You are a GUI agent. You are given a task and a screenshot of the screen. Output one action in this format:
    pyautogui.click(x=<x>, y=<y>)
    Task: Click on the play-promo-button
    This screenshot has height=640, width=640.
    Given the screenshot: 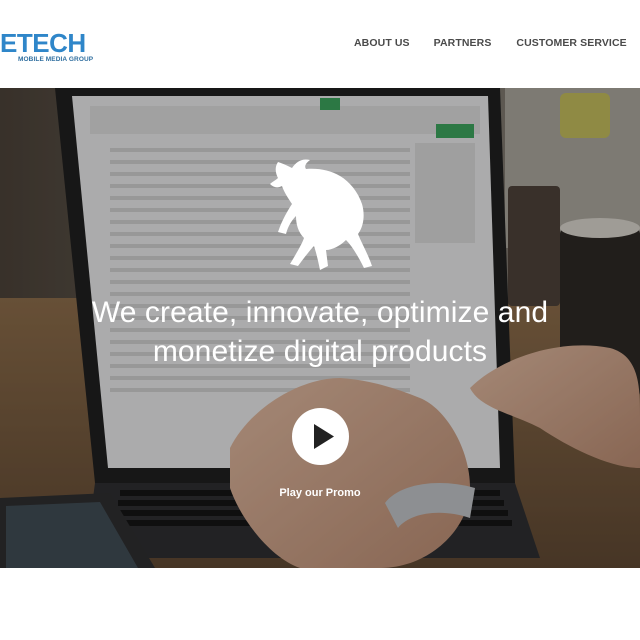 What is the action you would take?
    pyautogui.click(x=320, y=436)
    